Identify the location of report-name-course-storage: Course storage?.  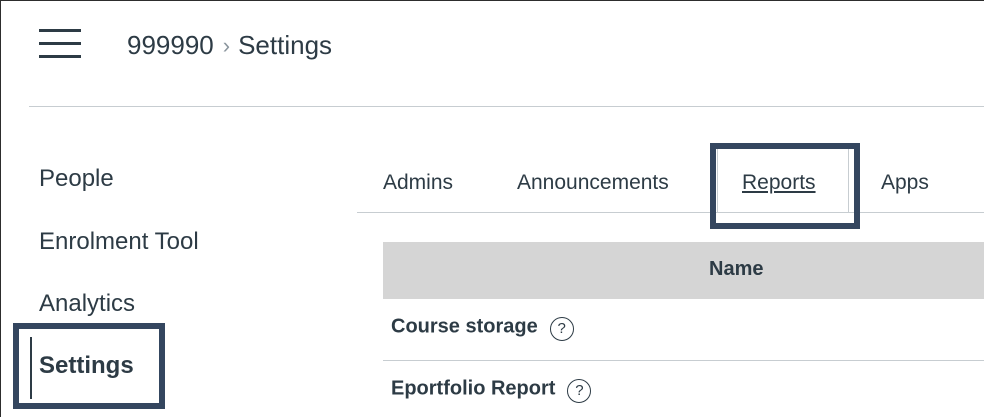
(482, 328).